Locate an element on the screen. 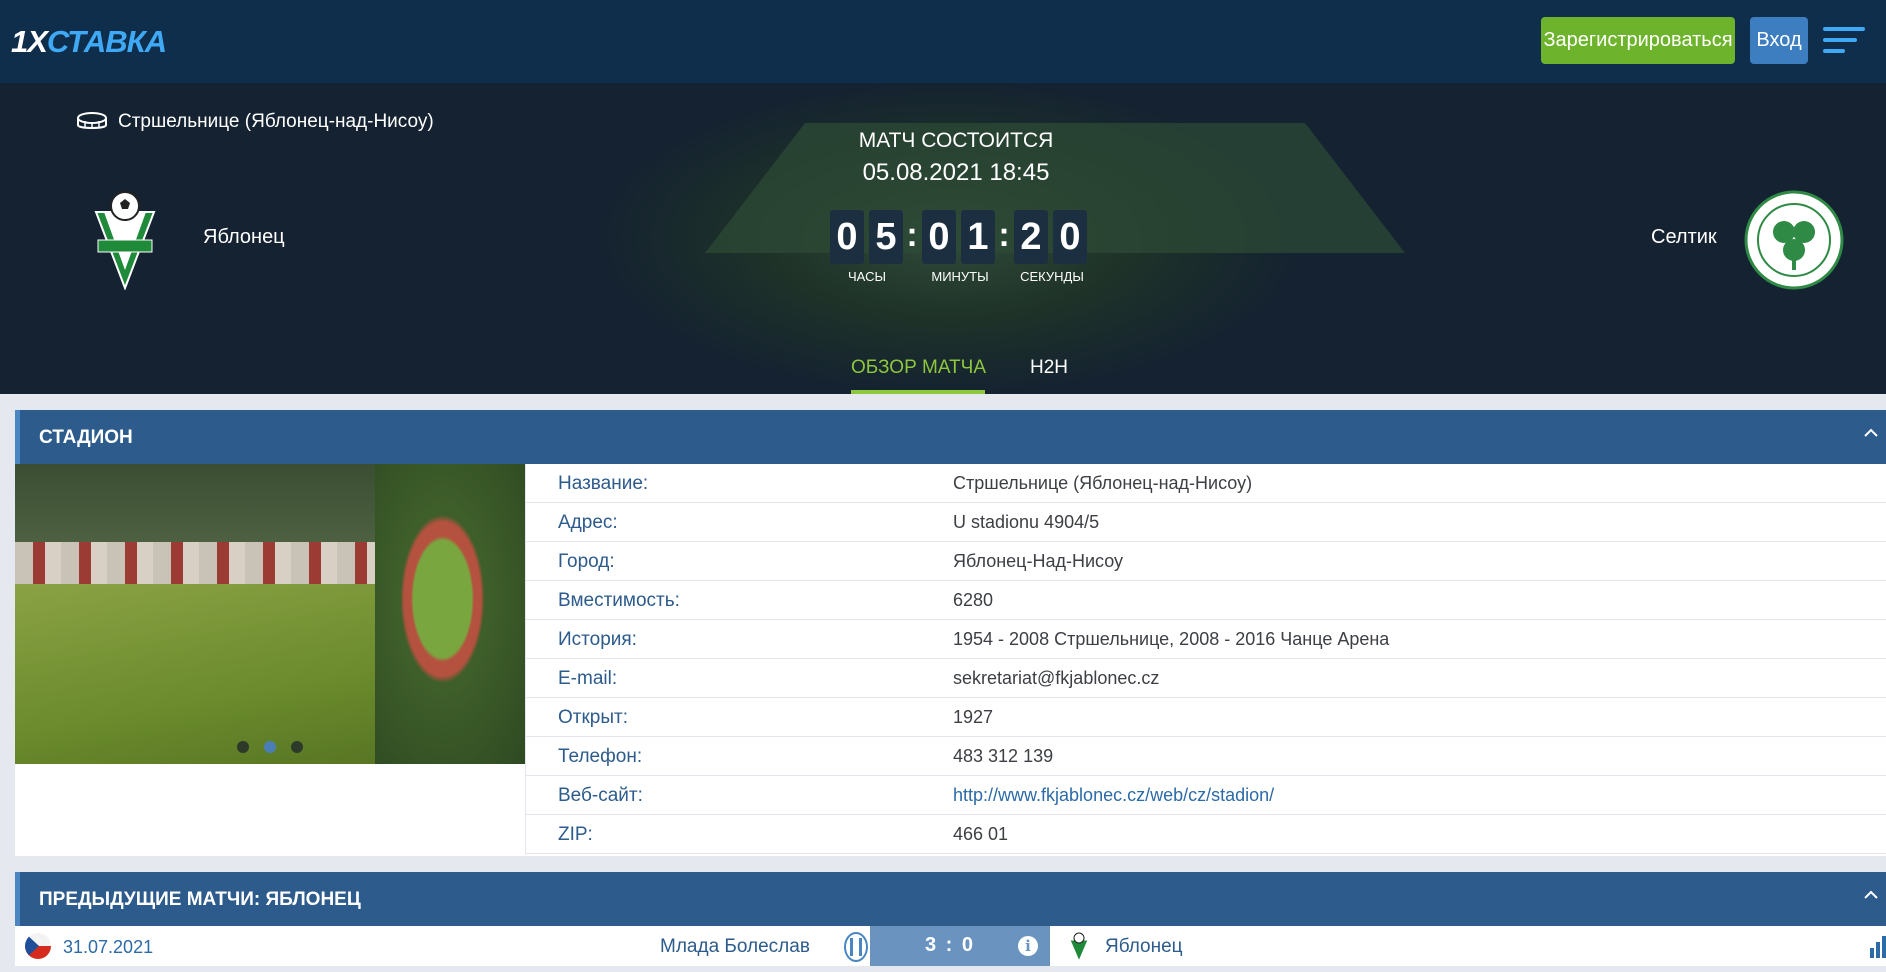 The image size is (1886, 972). info-row-phone: Телефон: 483 312 139 is located at coordinates (1205, 756).